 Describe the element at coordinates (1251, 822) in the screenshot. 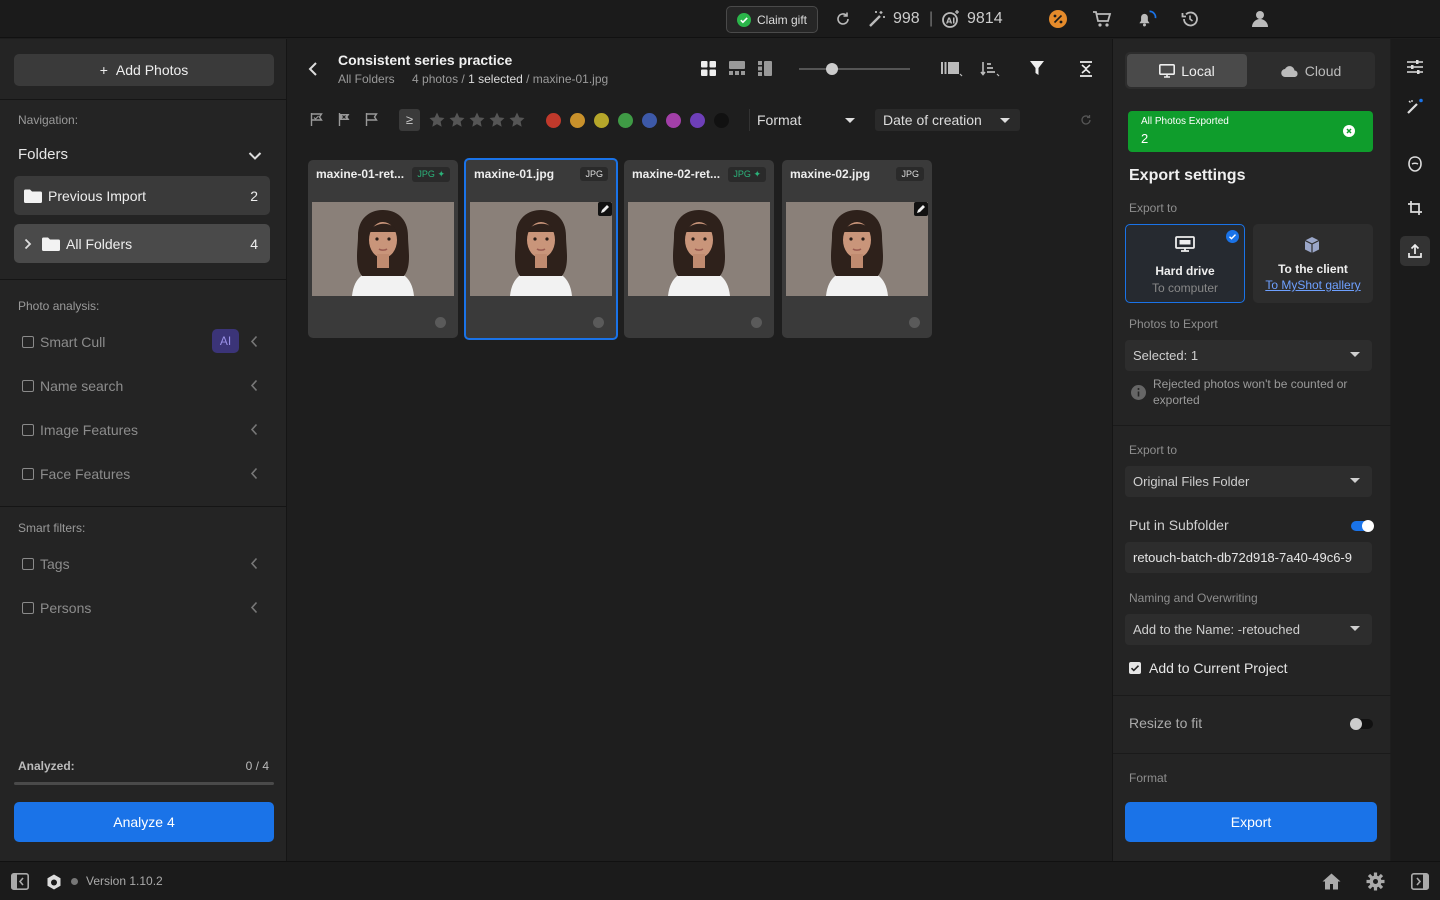

I see `export-button: Export` at that location.